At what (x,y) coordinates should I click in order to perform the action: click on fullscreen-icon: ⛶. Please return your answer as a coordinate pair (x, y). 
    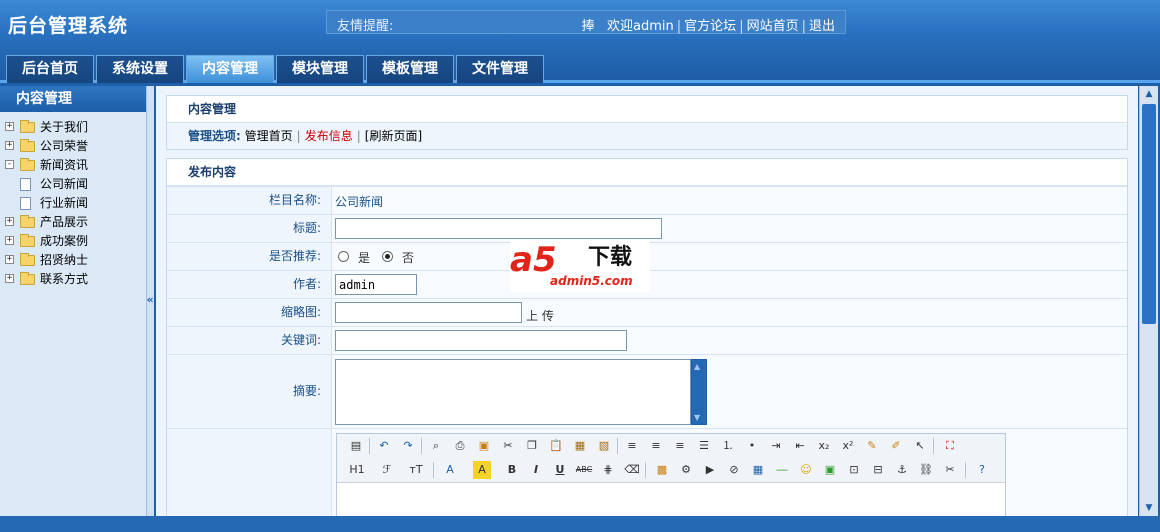
    Looking at the image, I should click on (950, 446).